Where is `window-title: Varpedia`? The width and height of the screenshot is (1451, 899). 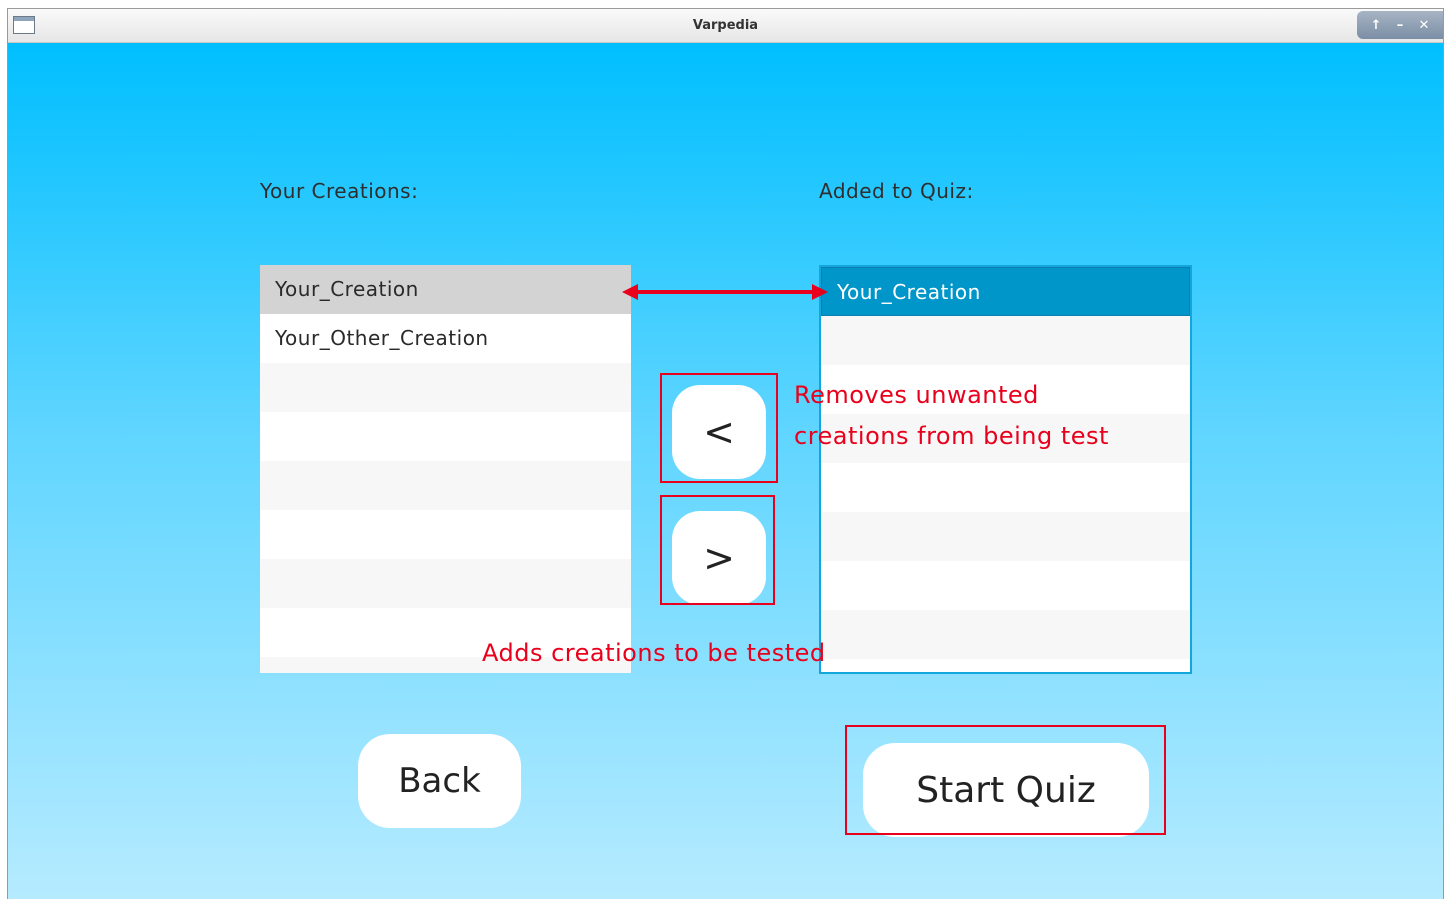
window-title: Varpedia is located at coordinates (725, 25).